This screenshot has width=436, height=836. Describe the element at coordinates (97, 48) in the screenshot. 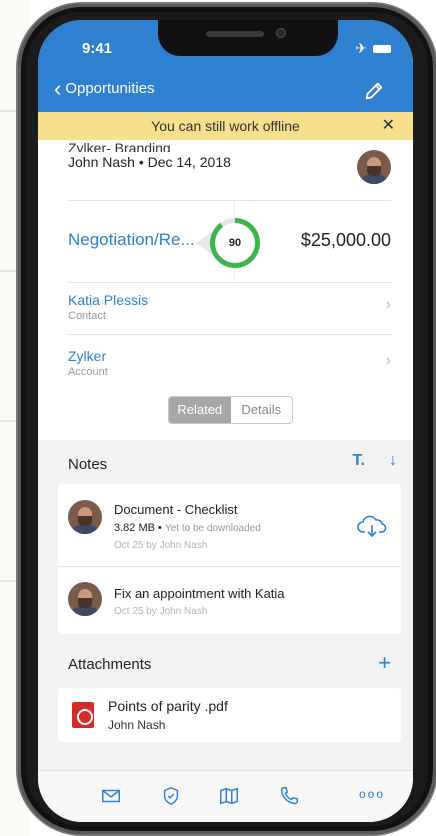

I see `status-time: 9:41` at that location.